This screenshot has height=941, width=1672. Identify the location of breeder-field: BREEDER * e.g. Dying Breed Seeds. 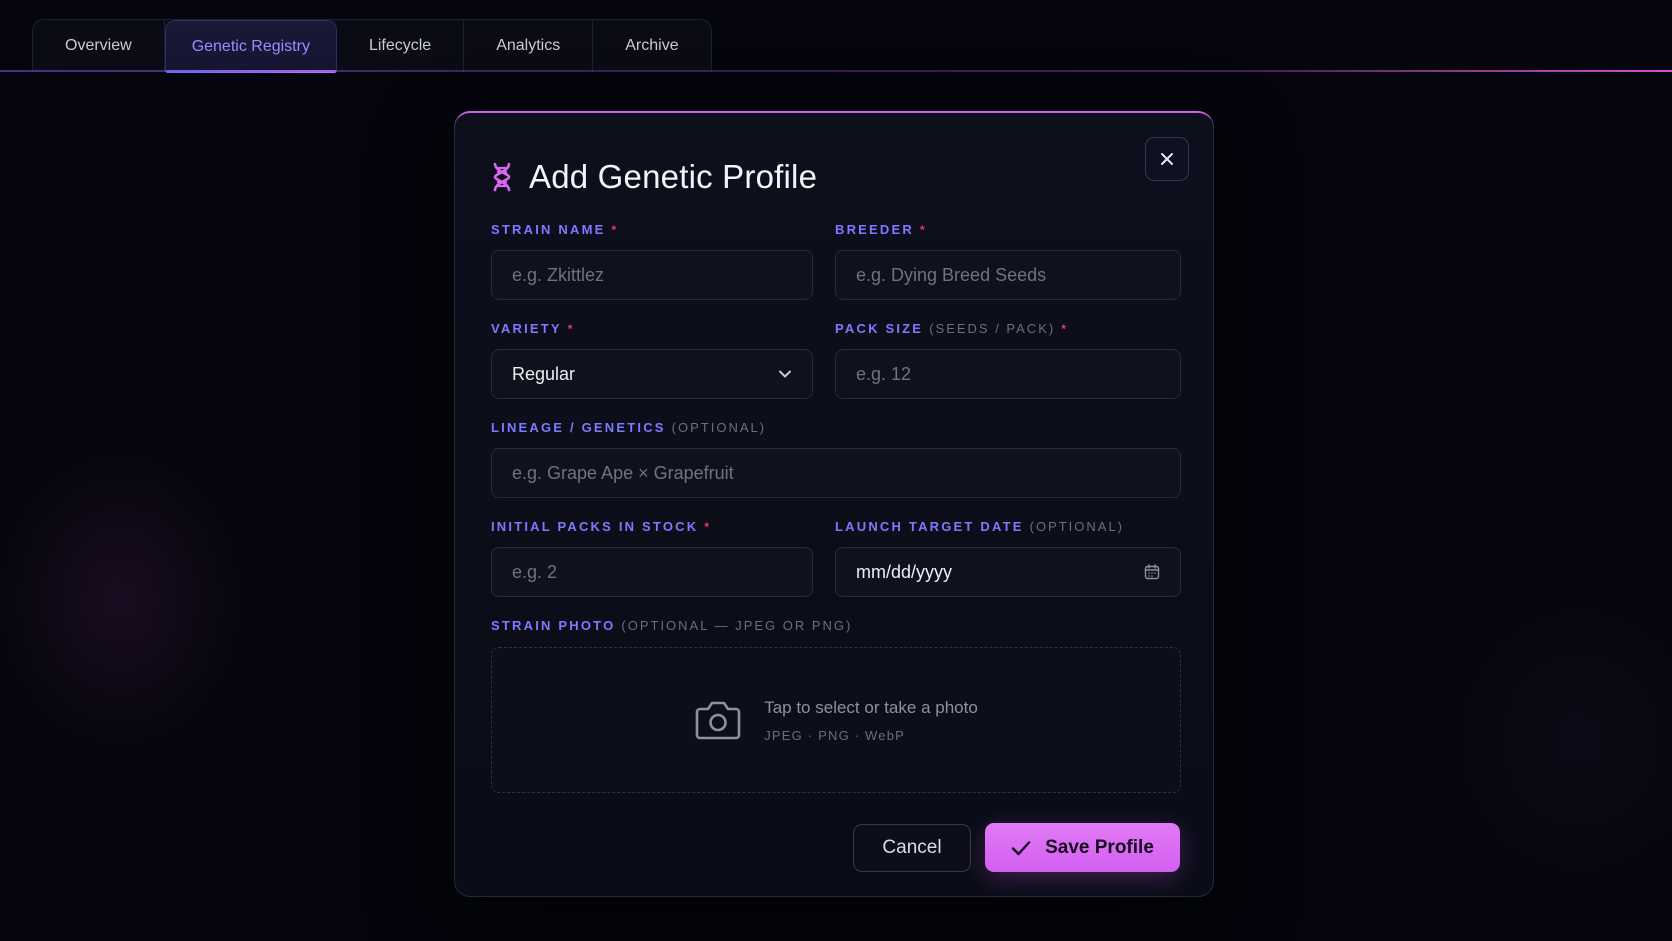
(1008, 261).